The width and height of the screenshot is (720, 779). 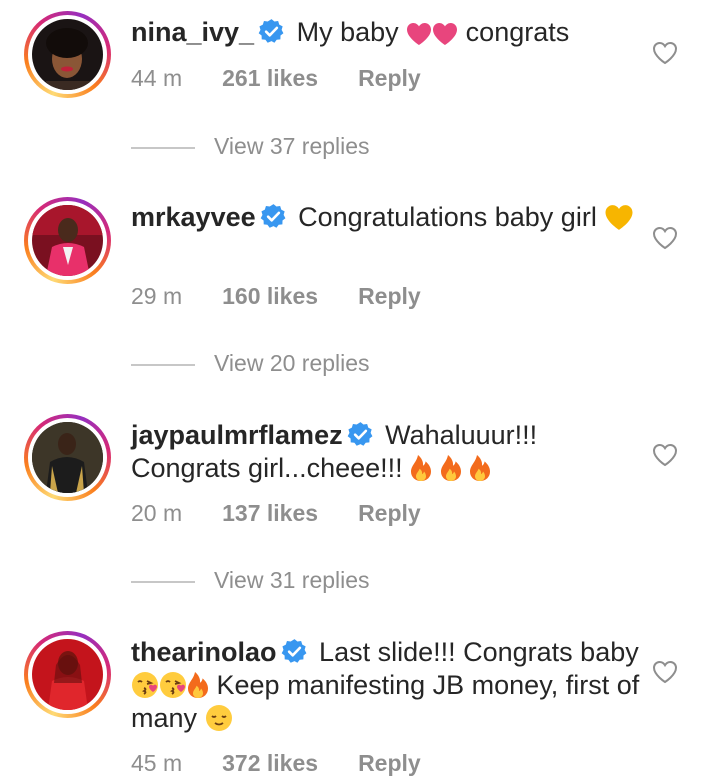 I want to click on comment-time: 20 m, so click(x=157, y=513).